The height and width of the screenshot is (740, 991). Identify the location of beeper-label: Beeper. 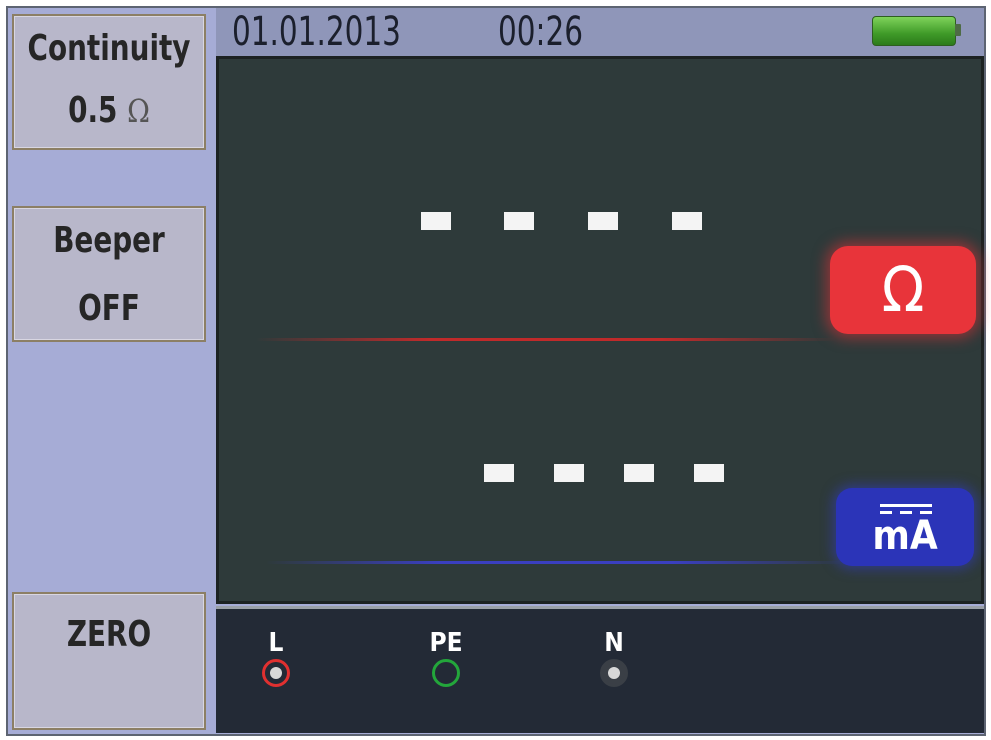
(109, 240).